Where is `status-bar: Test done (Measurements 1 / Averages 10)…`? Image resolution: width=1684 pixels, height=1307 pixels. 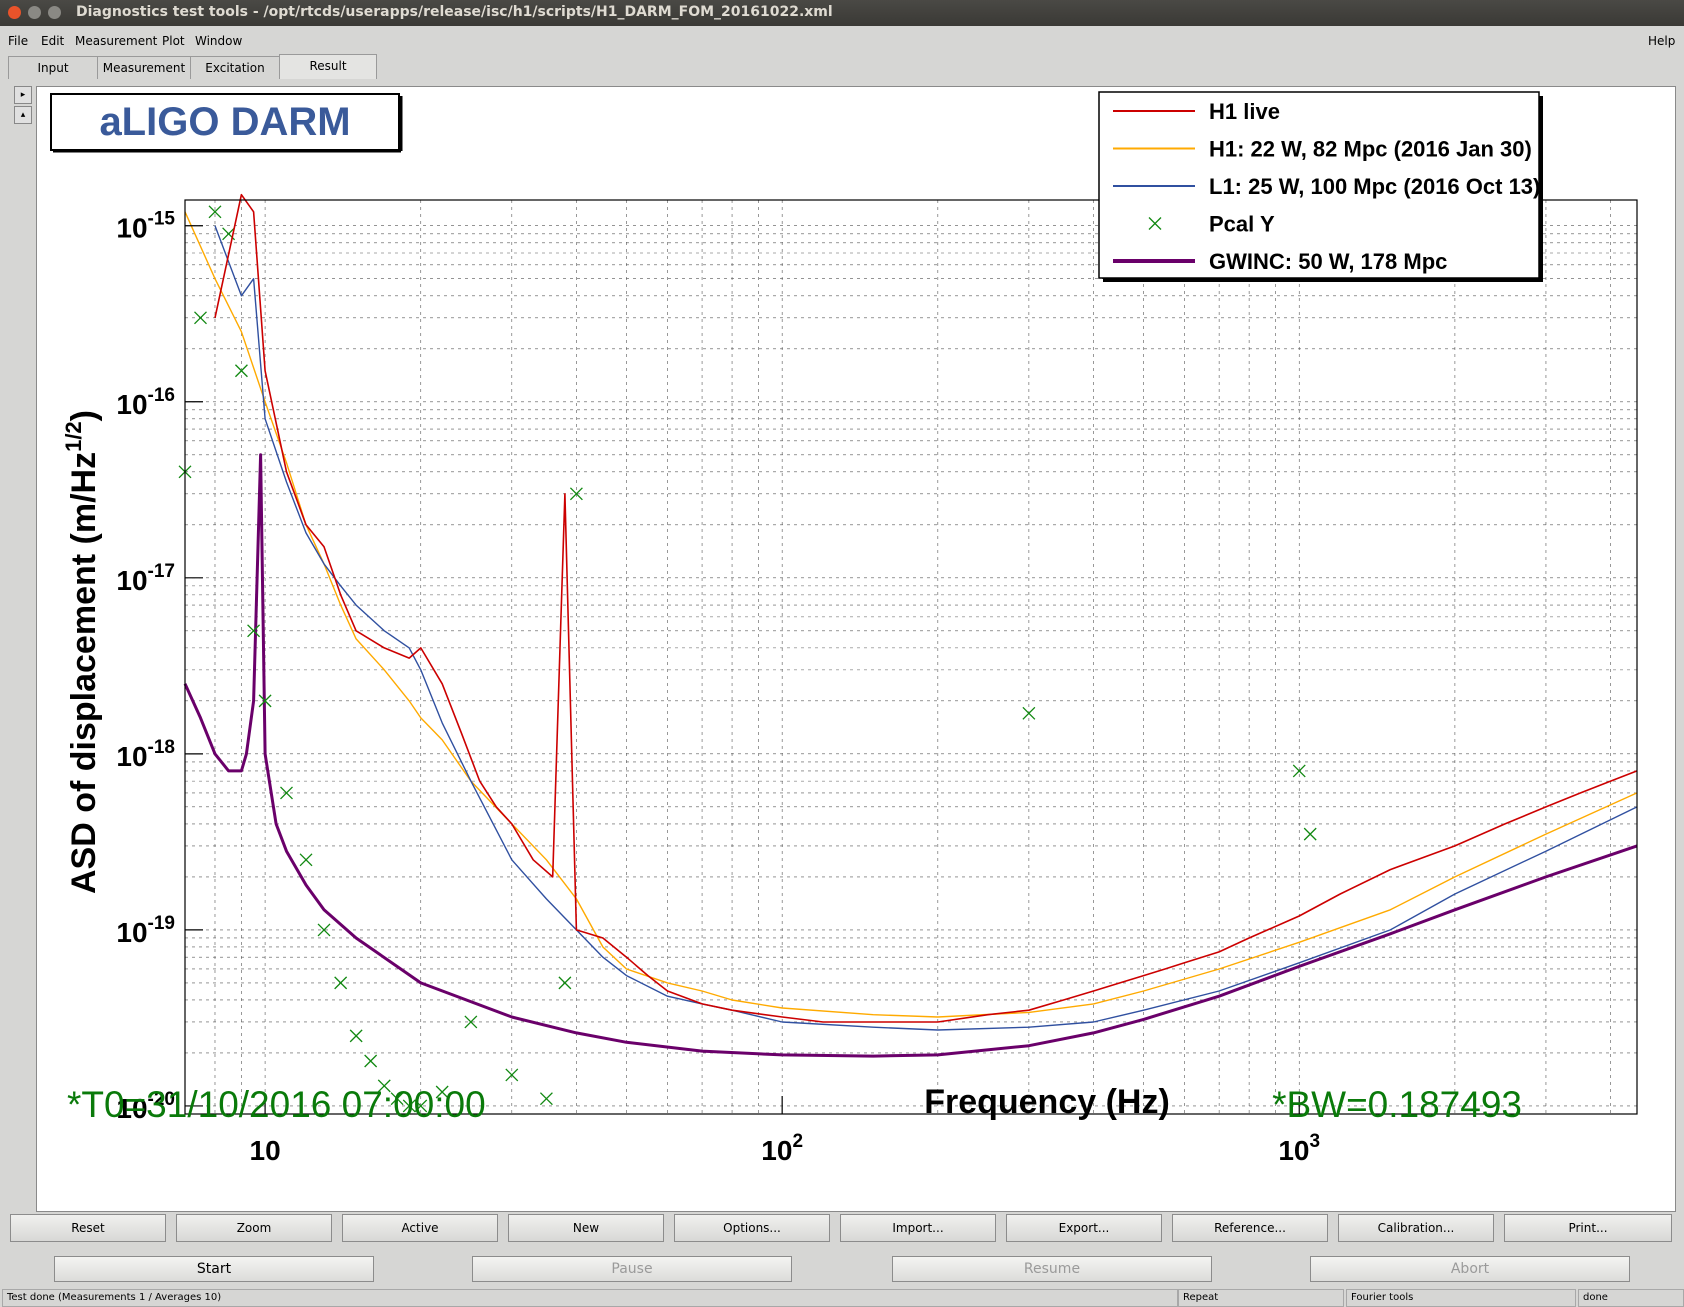 status-bar: Test done (Measurements 1 / Averages 10)… is located at coordinates (842, 1297).